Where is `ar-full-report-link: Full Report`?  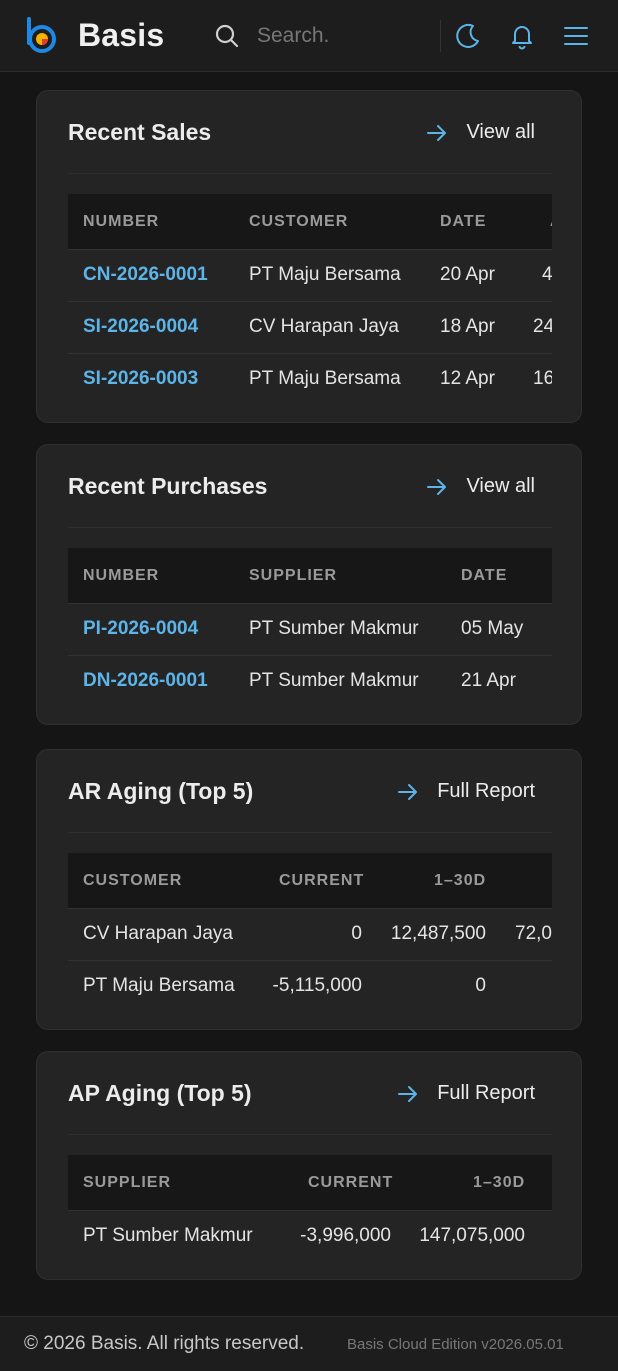
ar-full-report-link: Full Report is located at coordinates (466, 791).